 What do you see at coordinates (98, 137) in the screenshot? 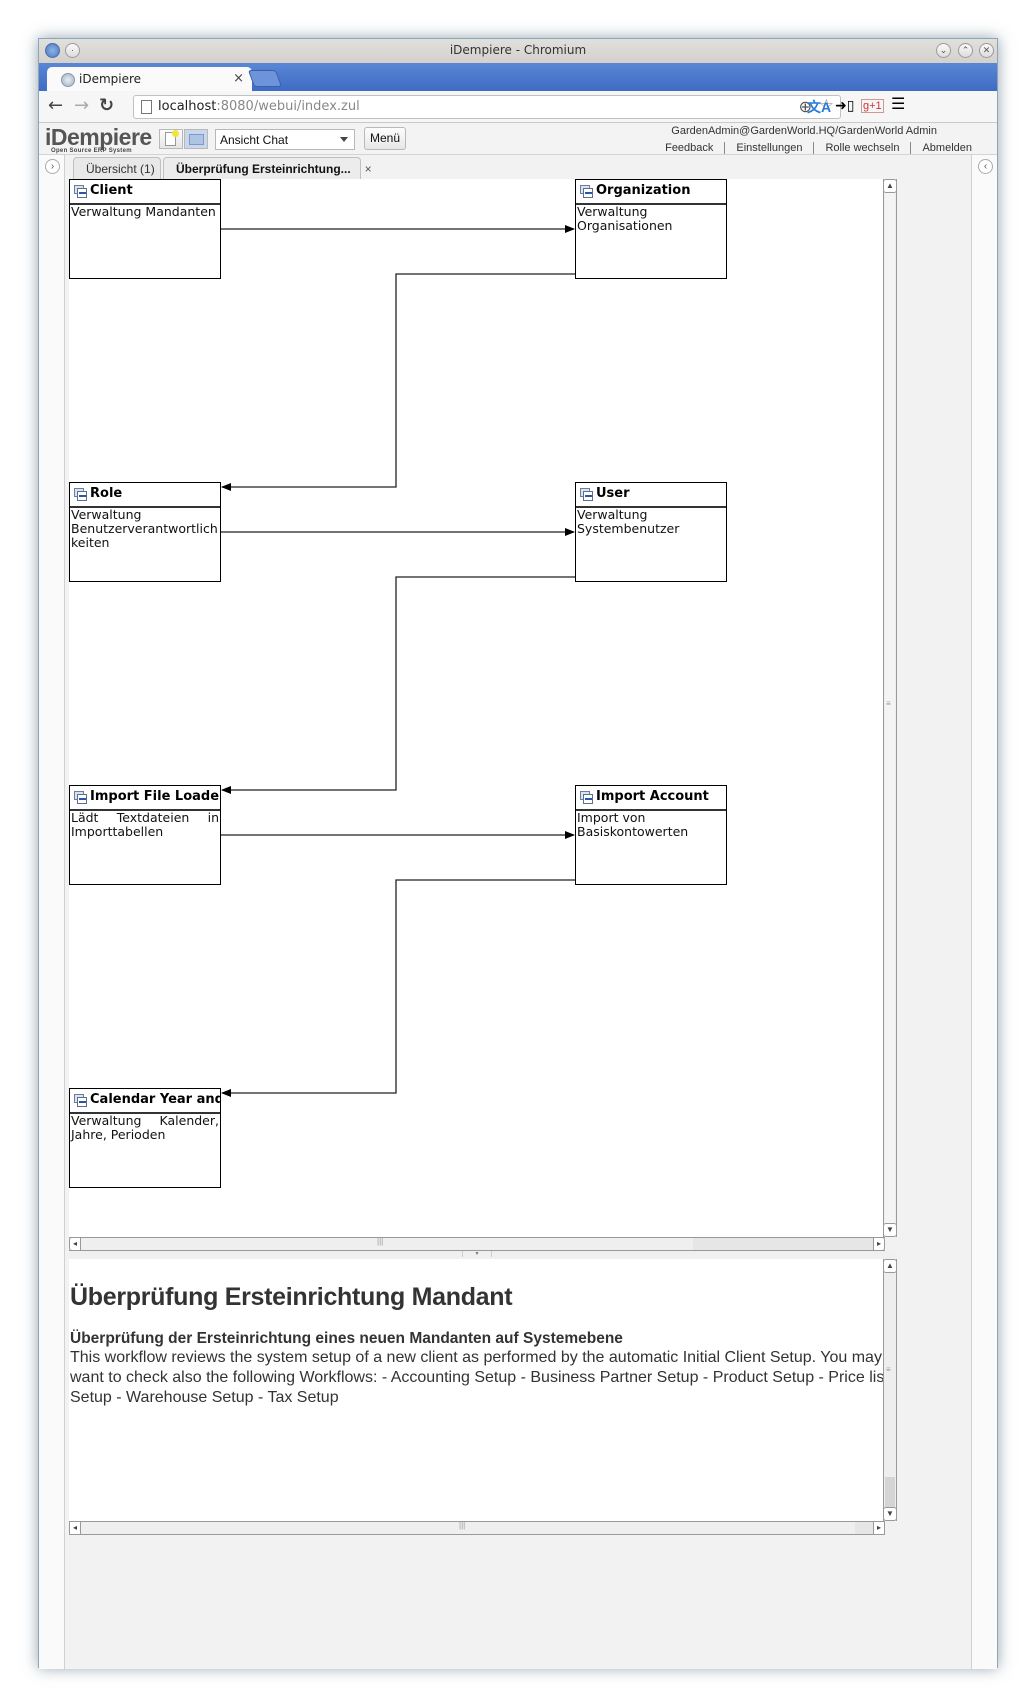
I see `logo-text: iDempiere` at bounding box center [98, 137].